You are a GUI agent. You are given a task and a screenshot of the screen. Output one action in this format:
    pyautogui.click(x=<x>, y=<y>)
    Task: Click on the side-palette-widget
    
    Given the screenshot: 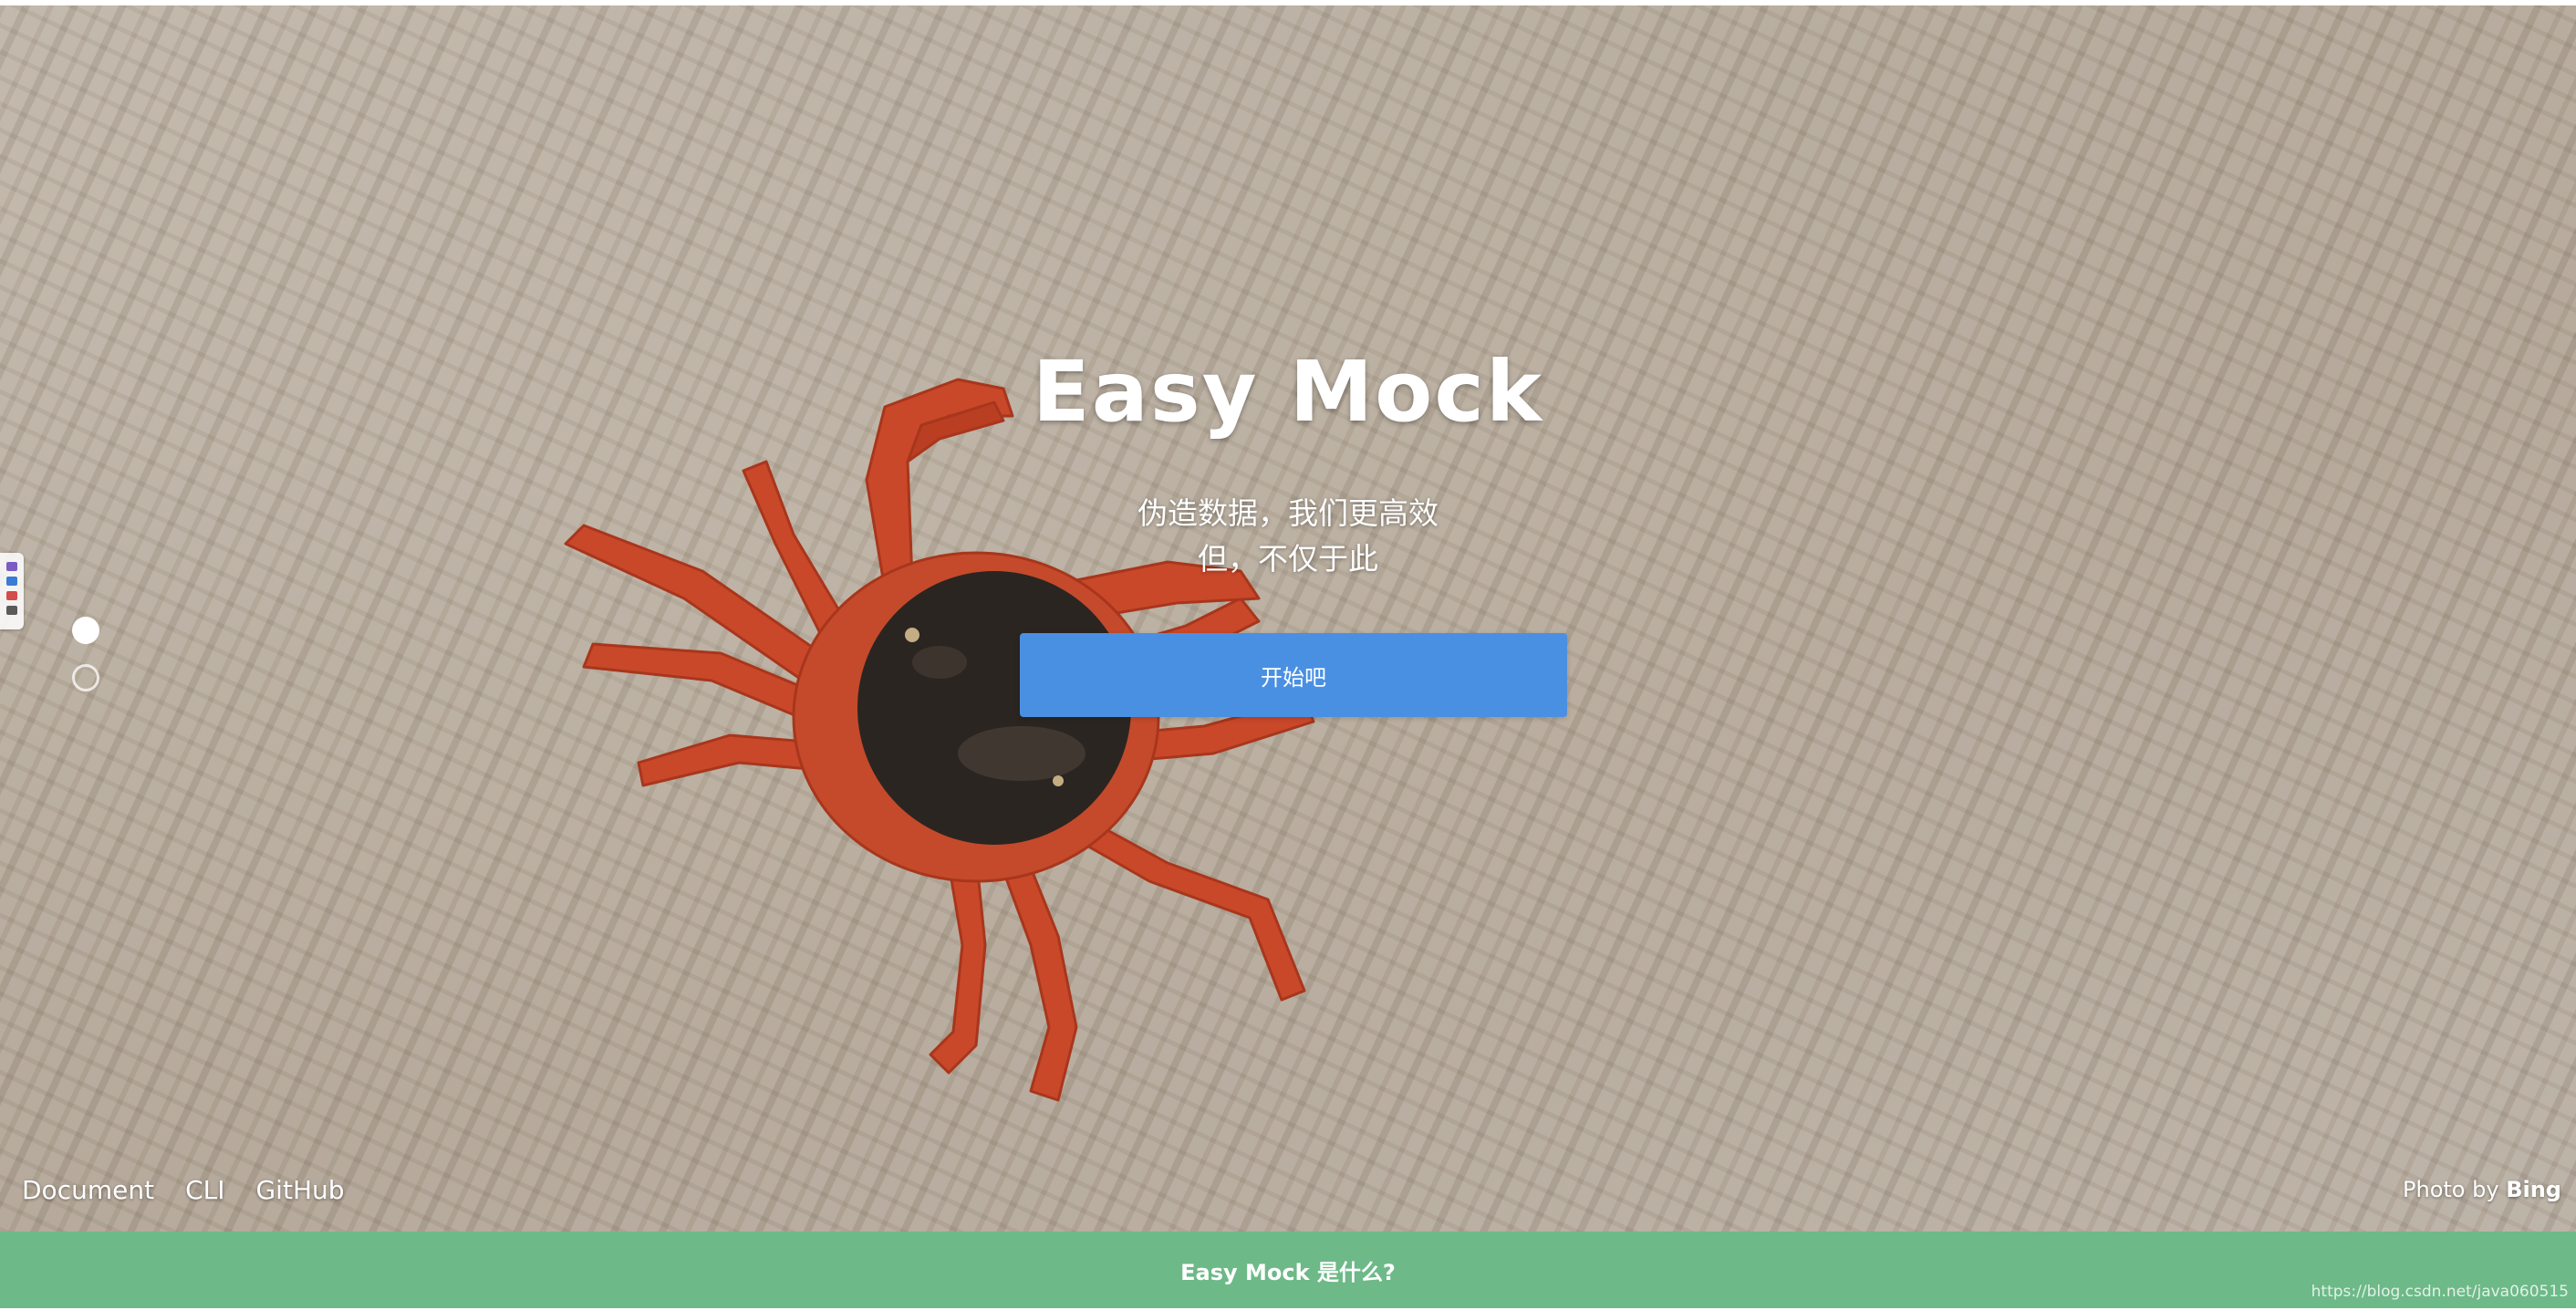 What is the action you would take?
    pyautogui.click(x=12, y=591)
    